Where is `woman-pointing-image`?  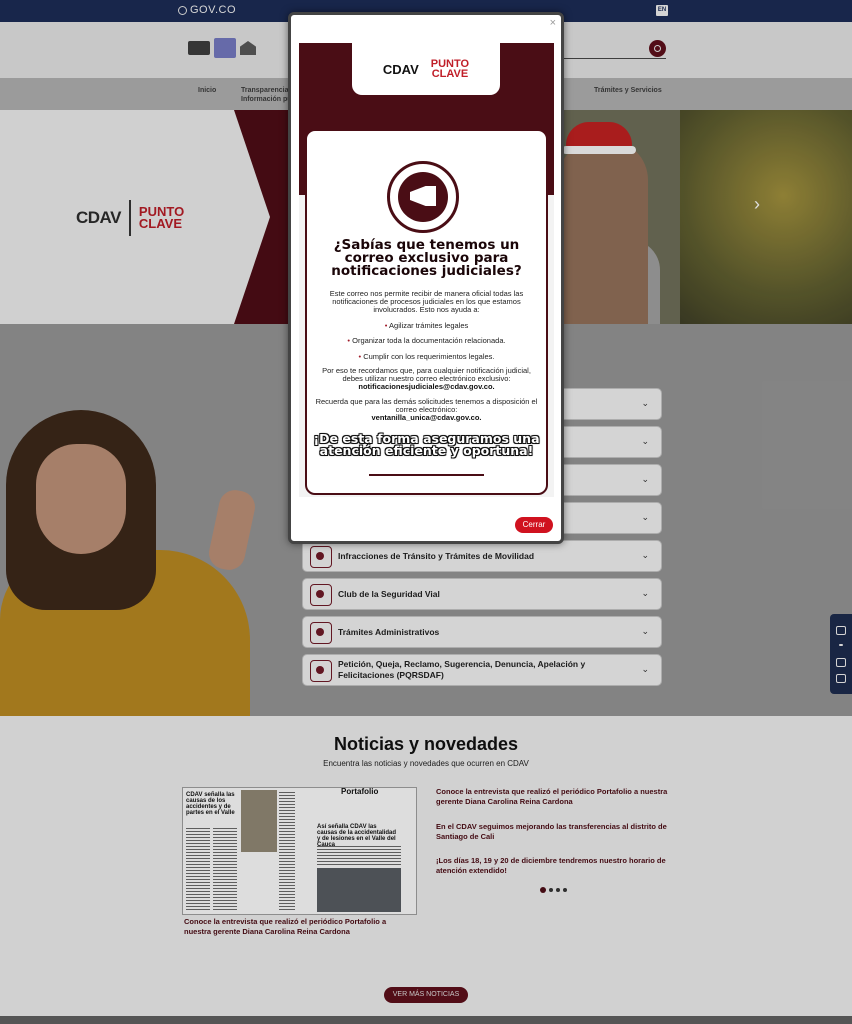 woman-pointing-image is located at coordinates (135, 563).